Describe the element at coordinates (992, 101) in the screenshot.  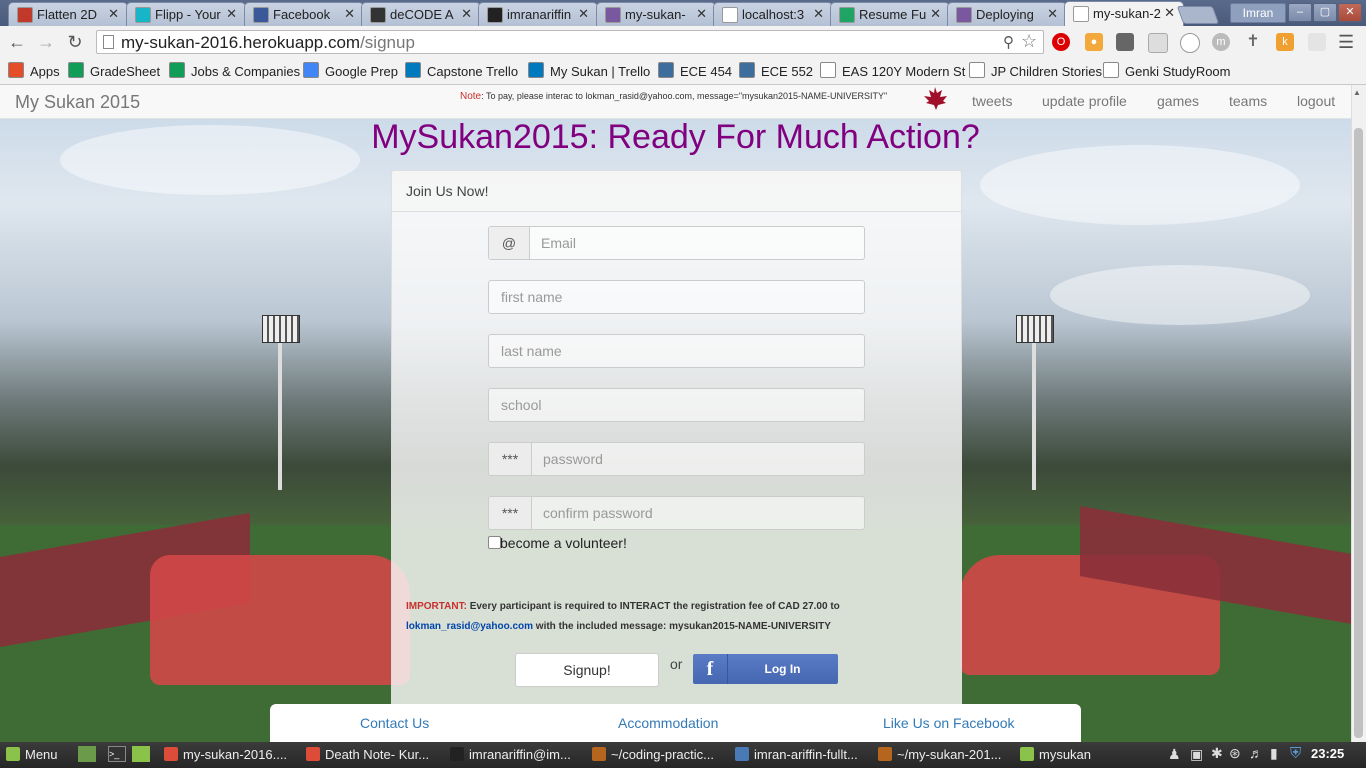
I see `nav-tweets: tweets` at that location.